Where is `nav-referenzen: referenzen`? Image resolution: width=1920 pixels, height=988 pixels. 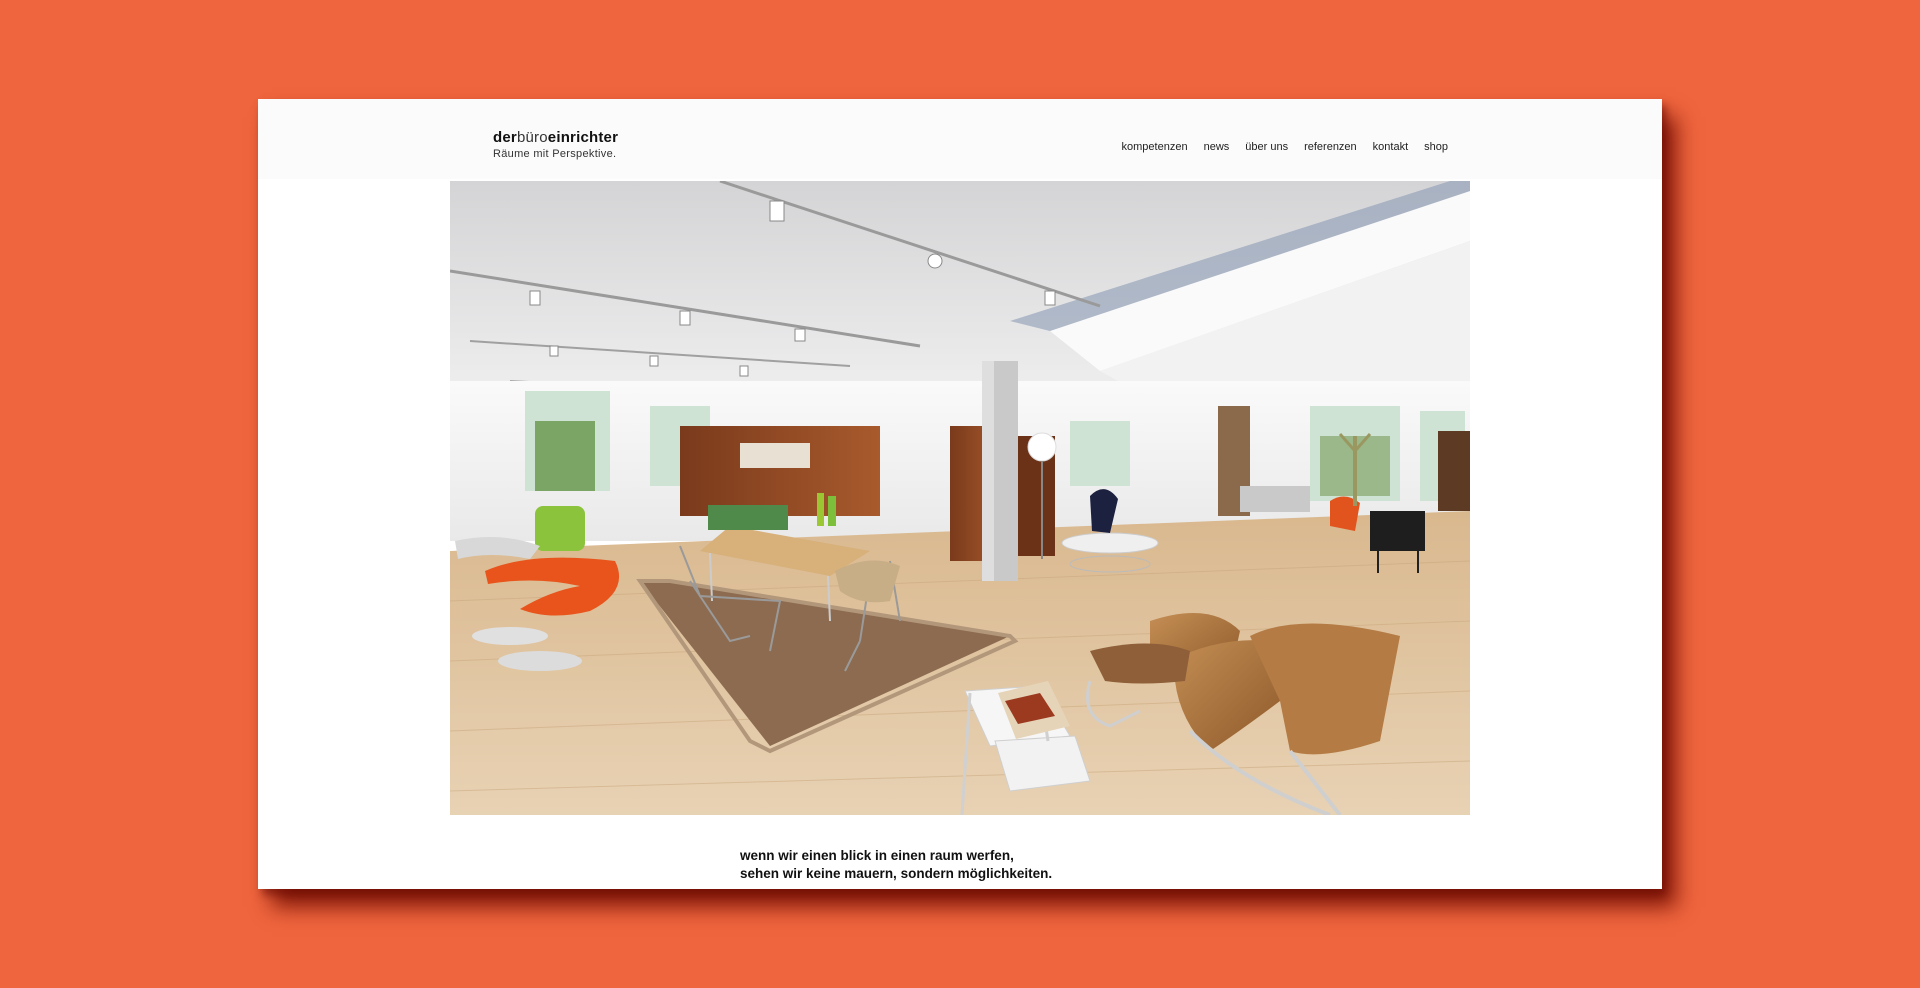
nav-referenzen: referenzen is located at coordinates (1330, 147).